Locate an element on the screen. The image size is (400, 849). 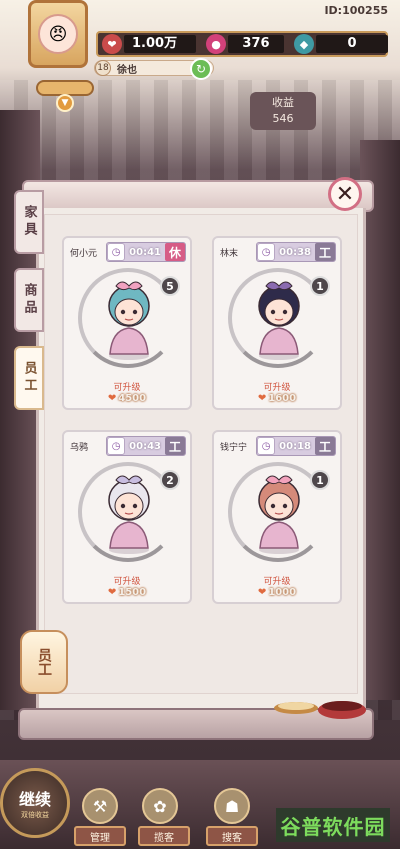
work-timer: ◷ 00:18 工 is located at coordinates (296, 446).